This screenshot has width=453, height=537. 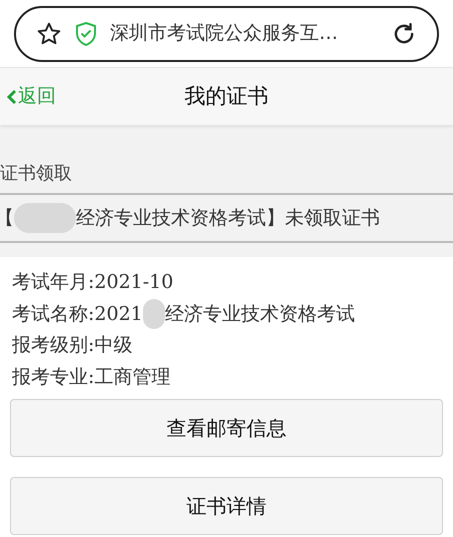 I want to click on shield-icon, so click(x=86, y=33).